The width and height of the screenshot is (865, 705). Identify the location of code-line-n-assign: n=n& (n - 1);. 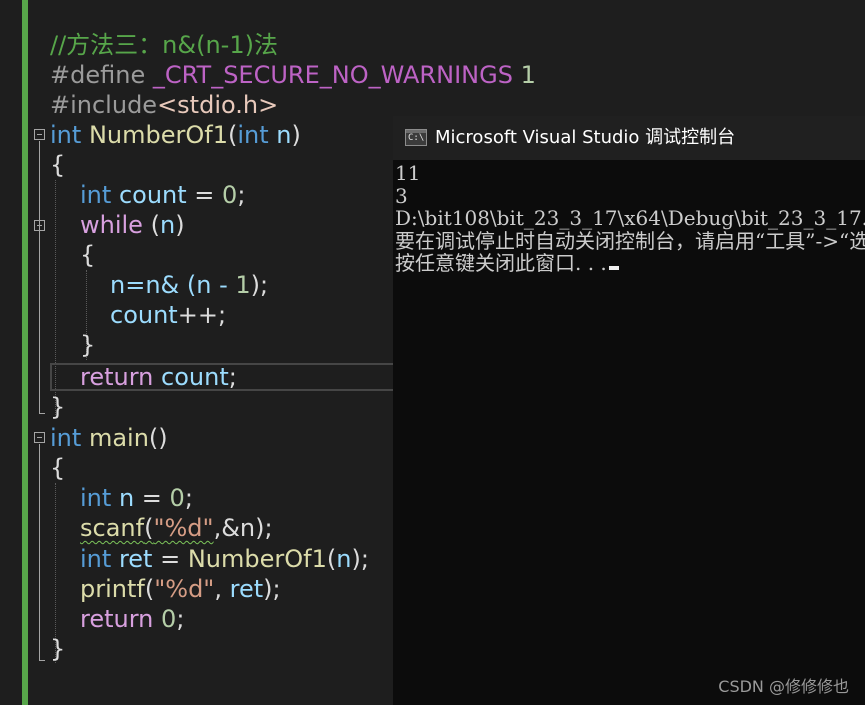
(189, 285).